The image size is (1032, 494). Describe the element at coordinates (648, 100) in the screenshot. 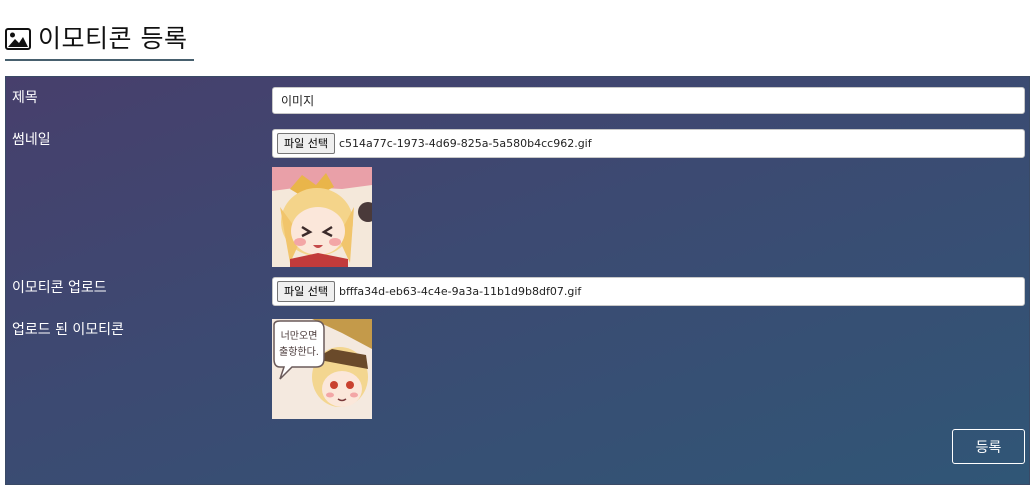

I see `title-input` at that location.